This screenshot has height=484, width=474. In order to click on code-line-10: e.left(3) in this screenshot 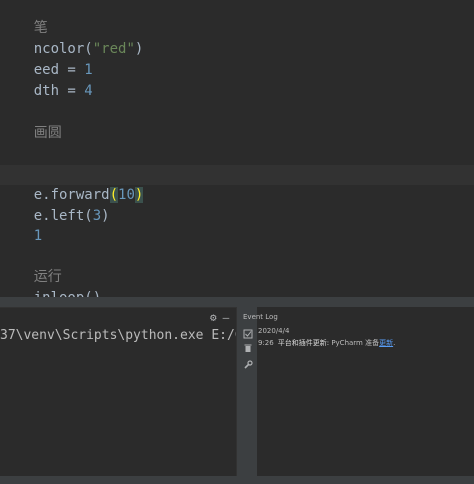, I will do `click(55, 205)`.